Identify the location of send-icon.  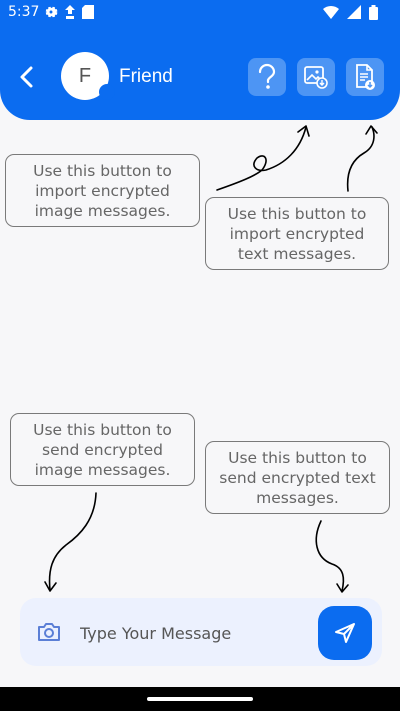
(345, 633).